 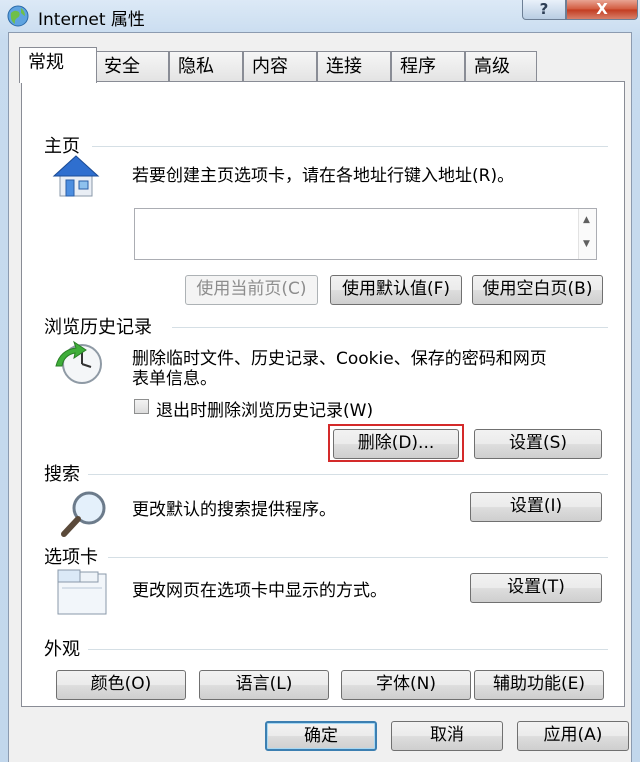 I want to click on tabbed-window-icon, so click(x=82, y=594).